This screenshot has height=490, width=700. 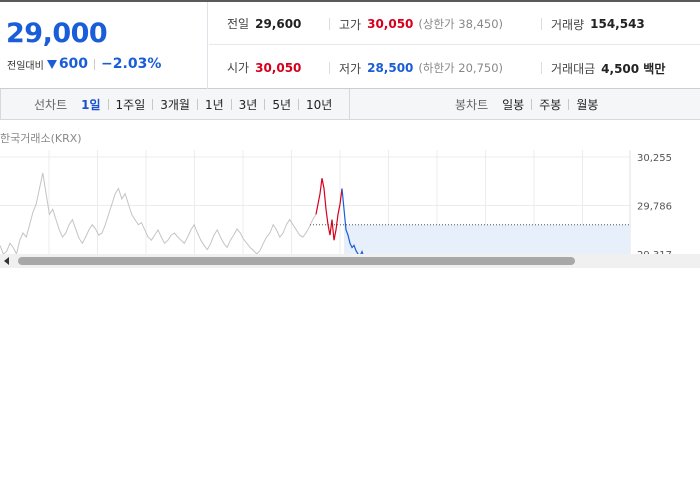 I want to click on price-box: 29,000 전일대비 600 −2.03%, so click(x=104, y=45).